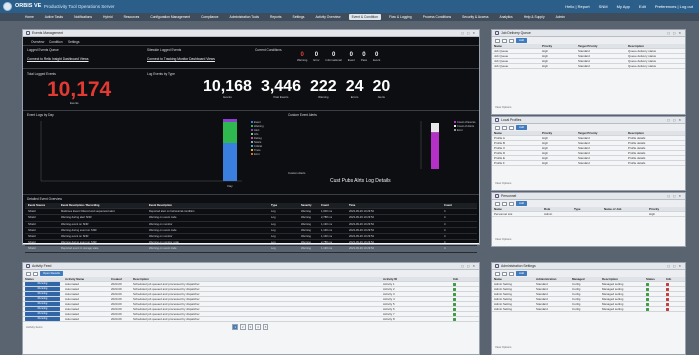 The width and height of the screenshot is (699, 355). I want to click on column-header: Created, so click(120, 279).